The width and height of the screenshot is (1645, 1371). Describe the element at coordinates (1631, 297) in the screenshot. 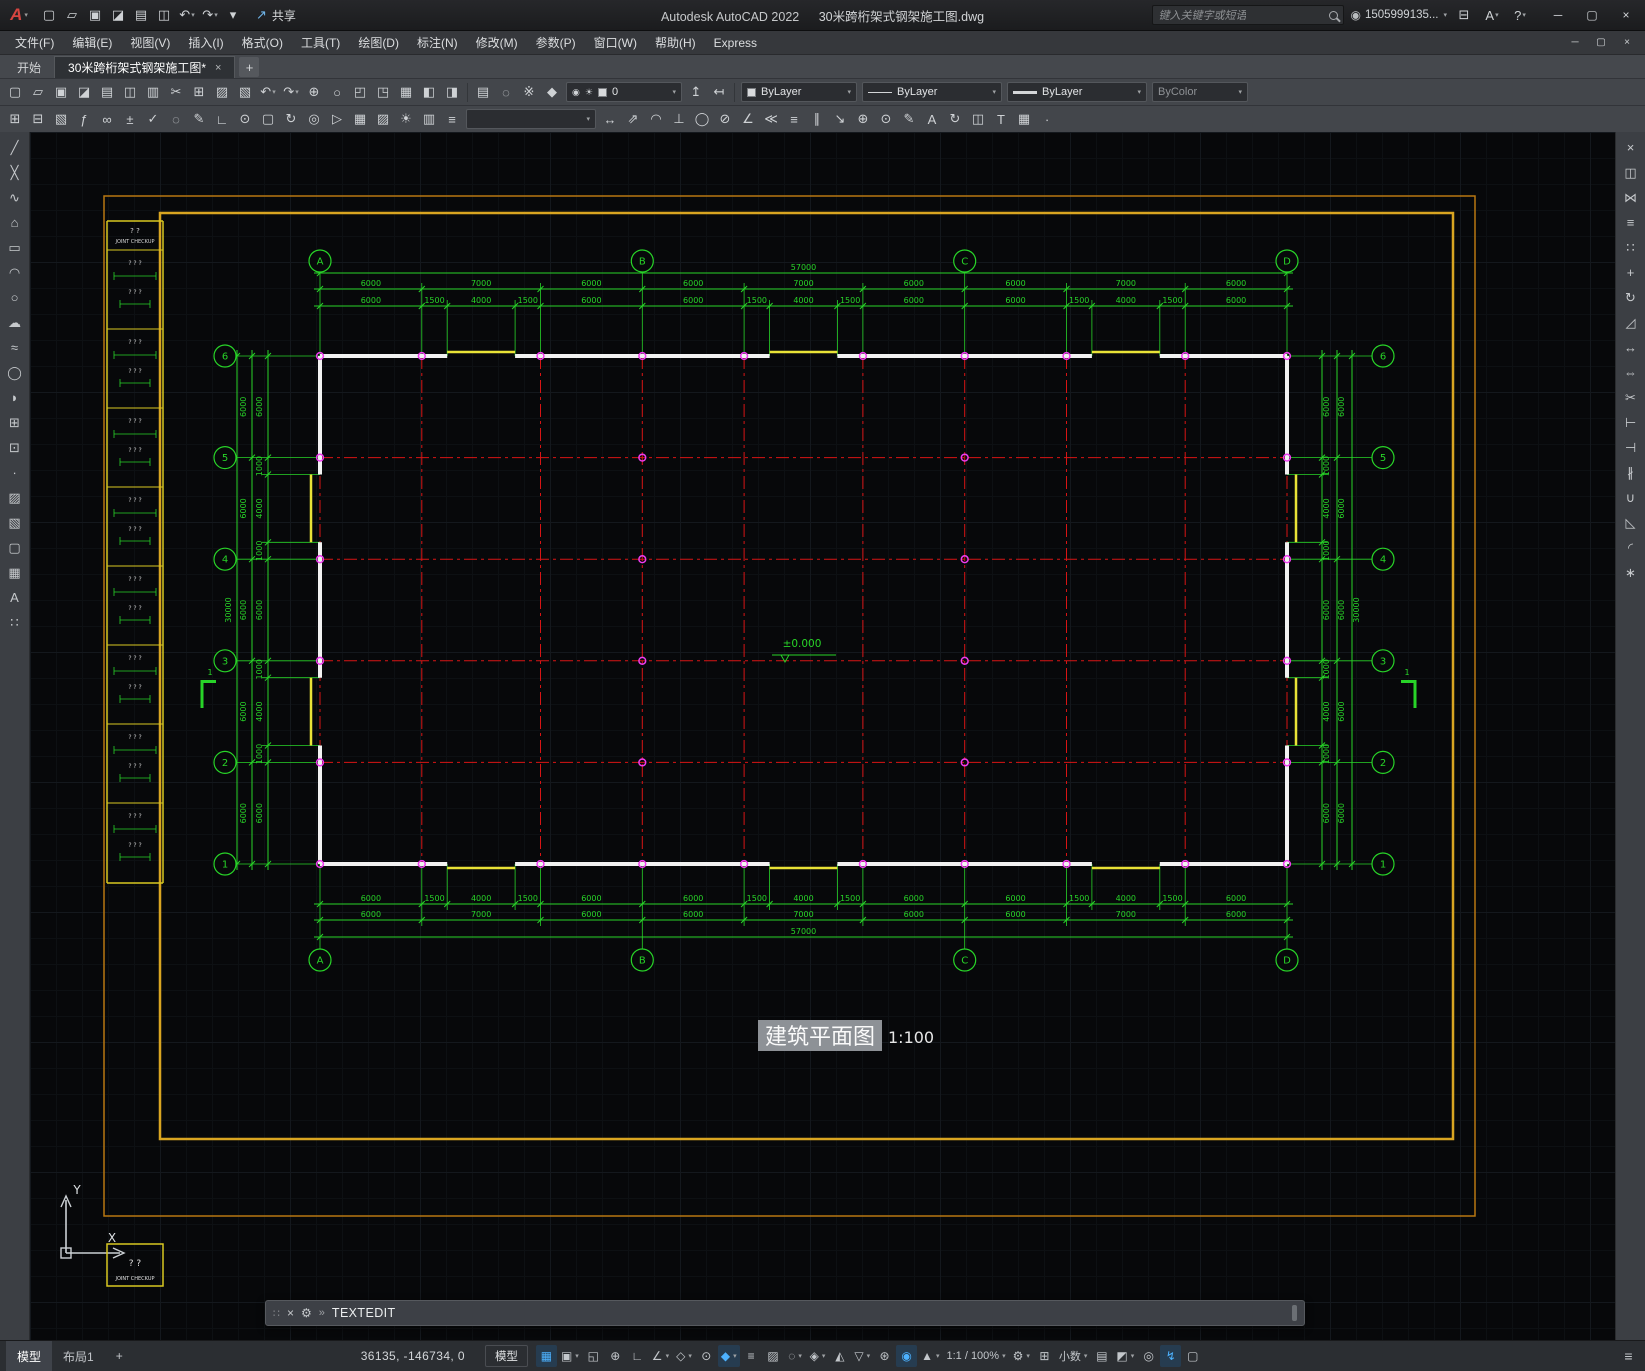

I see `rotate-icon: ↻` at that location.